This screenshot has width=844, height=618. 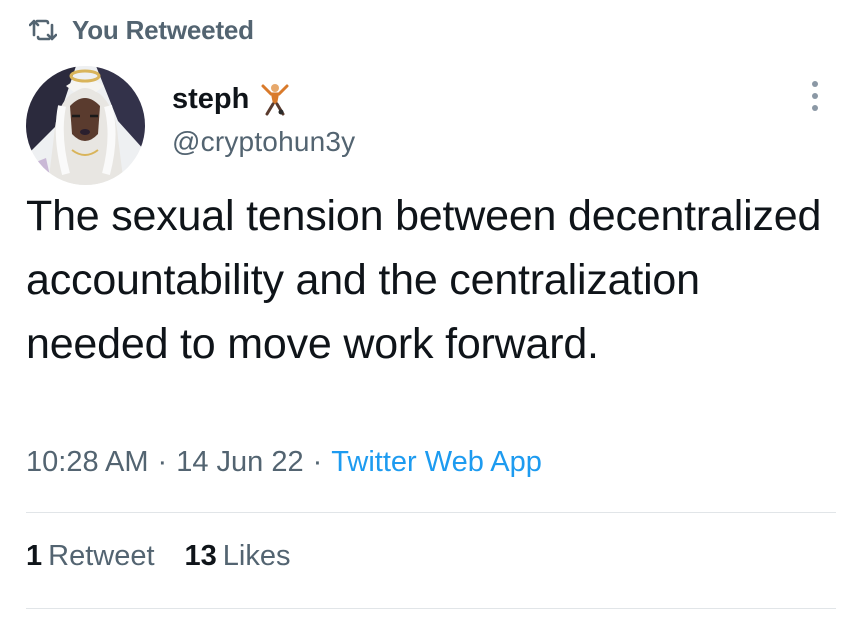 I want to click on tweet-source-link: Twitter Web App, so click(x=436, y=462).